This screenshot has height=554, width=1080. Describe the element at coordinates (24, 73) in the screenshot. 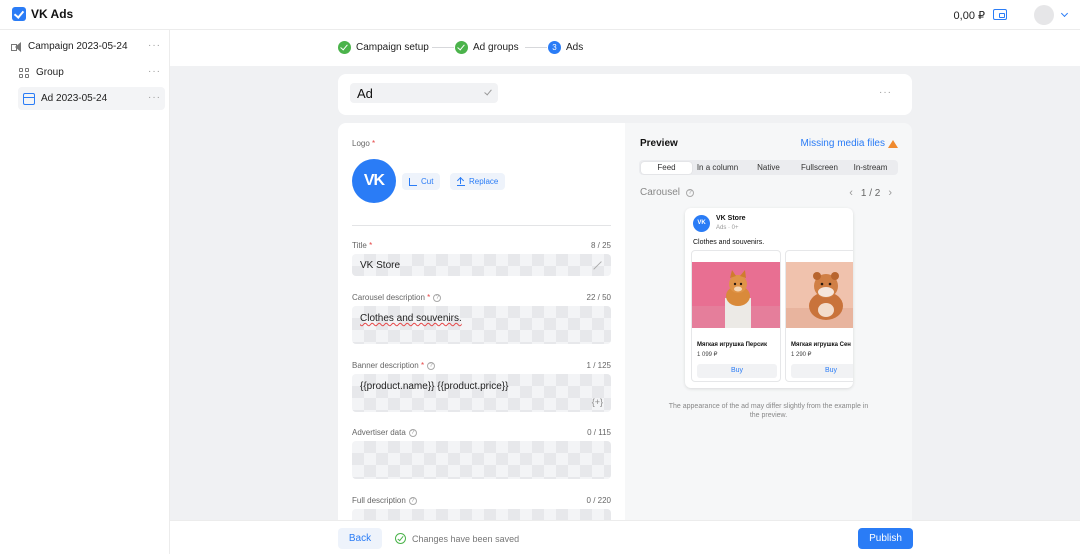

I see `grid-icon` at that location.